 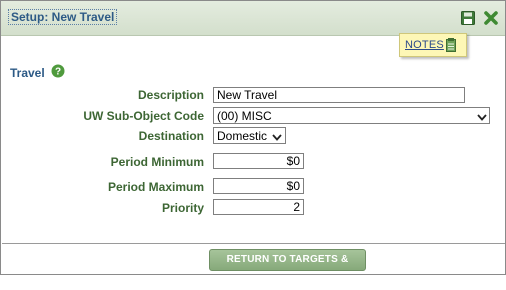 I want to click on notes-button: NOTES, so click(x=433, y=45).